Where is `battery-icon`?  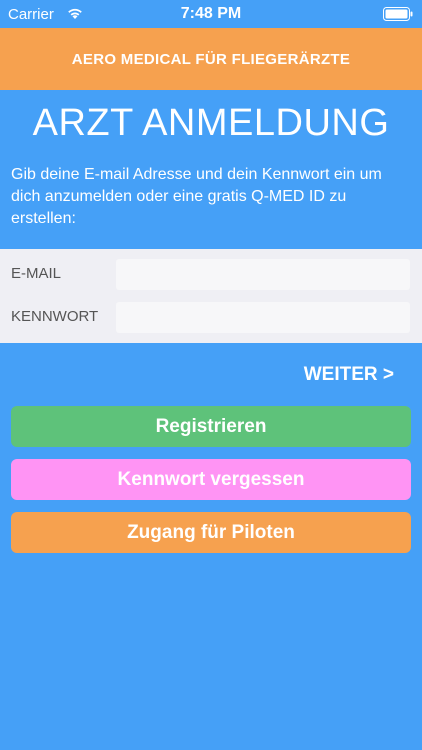 battery-icon is located at coordinates (398, 14).